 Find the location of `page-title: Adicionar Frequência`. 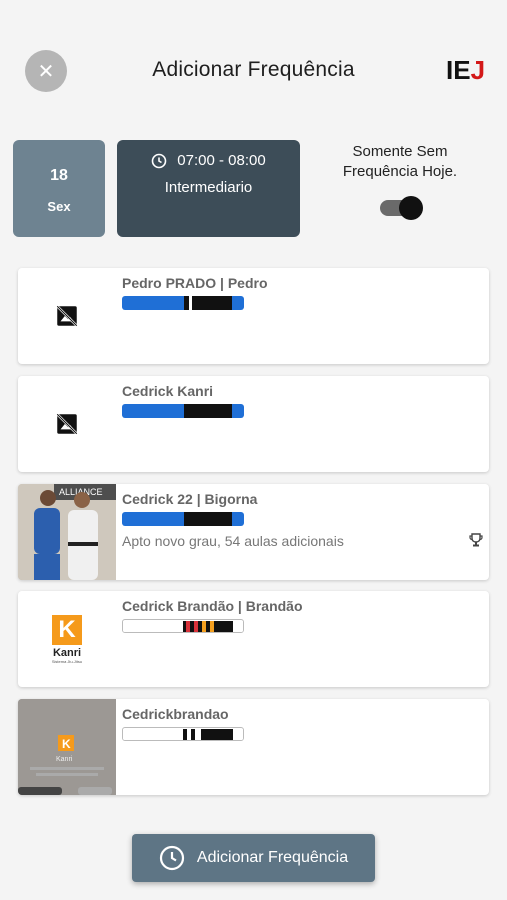

page-title: Adicionar Frequência is located at coordinates (253, 69).